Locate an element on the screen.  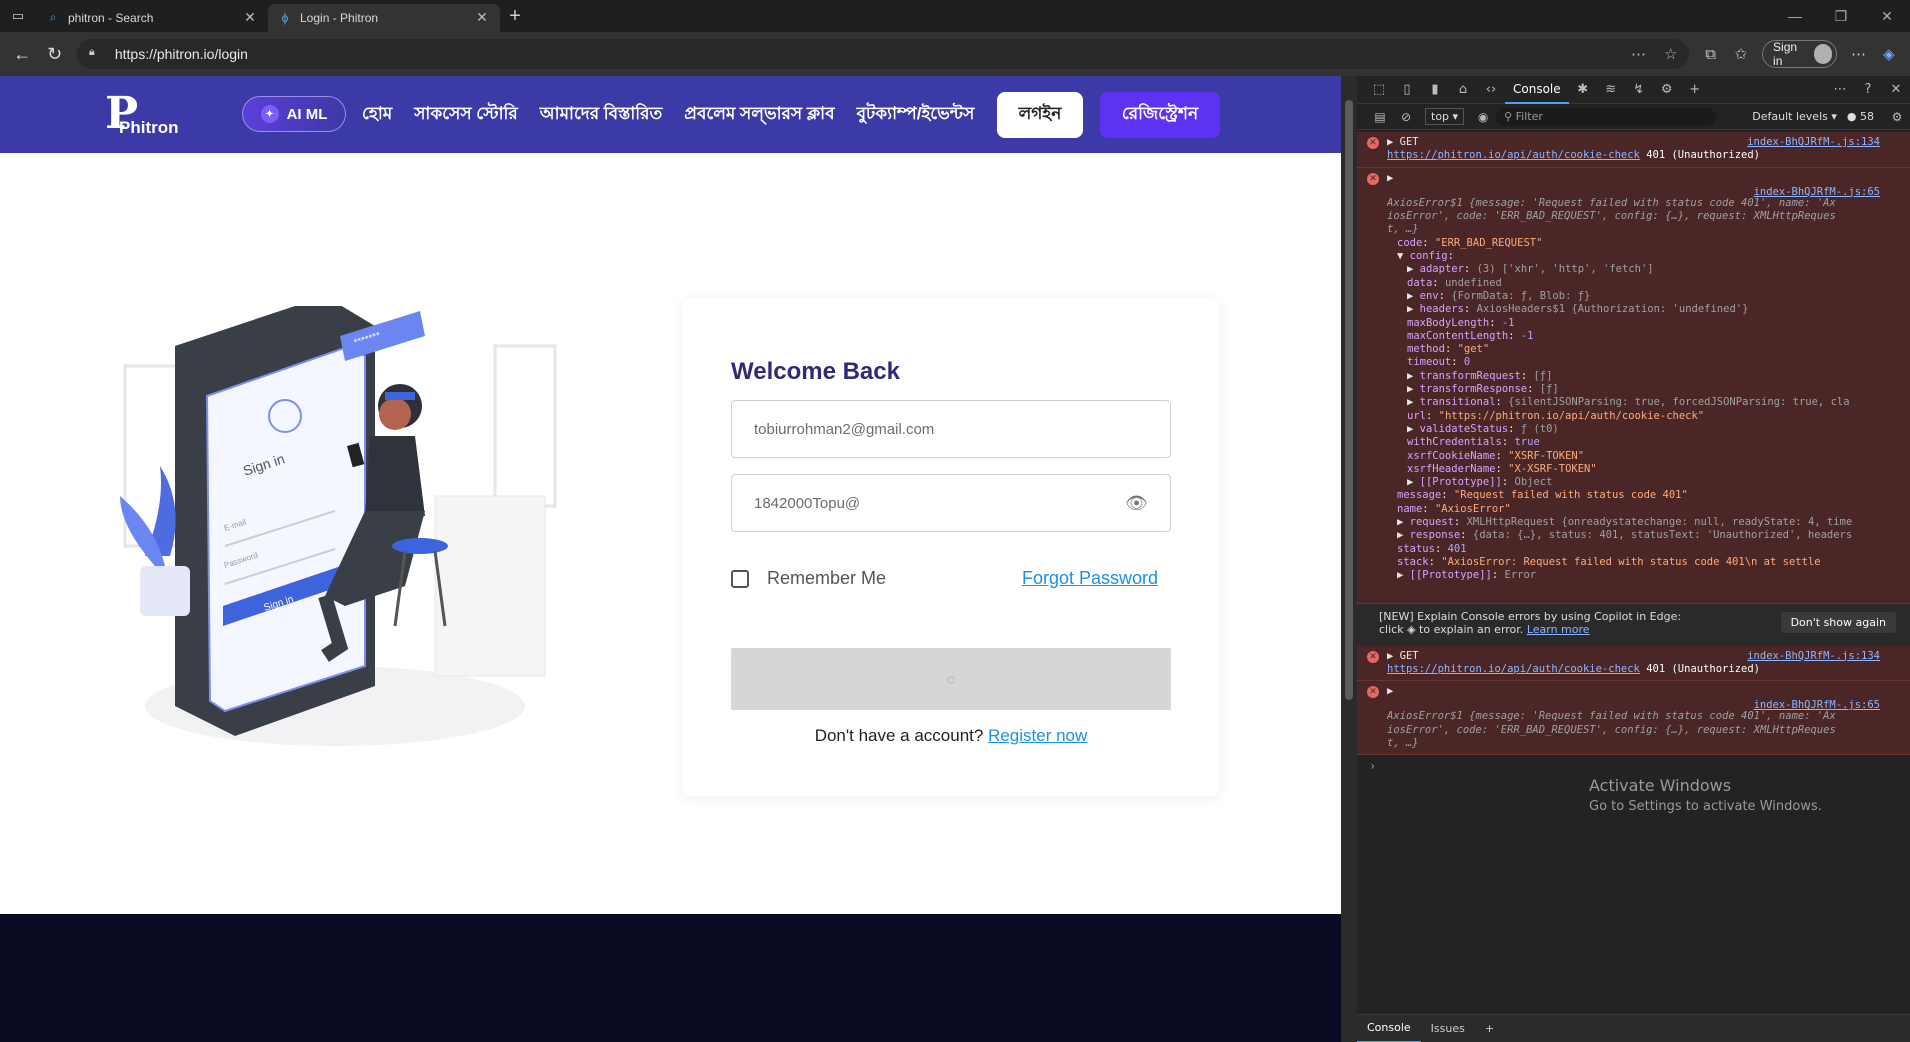
tab-title: phitron - Search is located at coordinates (111, 17).